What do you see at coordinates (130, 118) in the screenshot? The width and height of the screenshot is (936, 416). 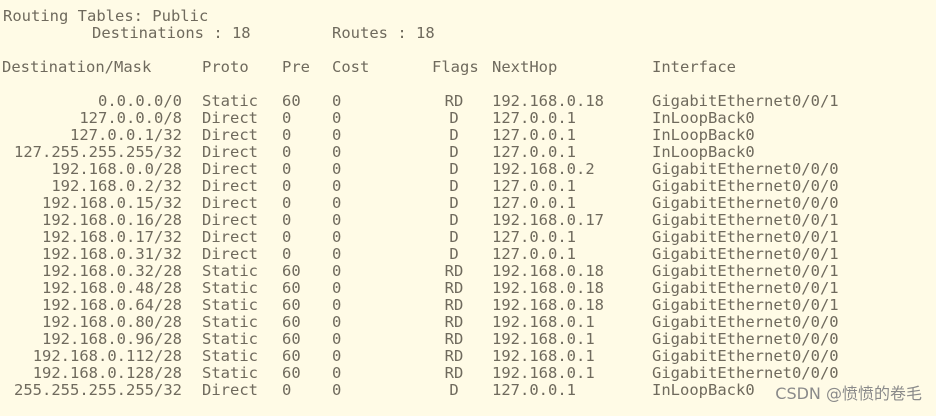 I see `row-destination: 127.0.0.0/8` at bounding box center [130, 118].